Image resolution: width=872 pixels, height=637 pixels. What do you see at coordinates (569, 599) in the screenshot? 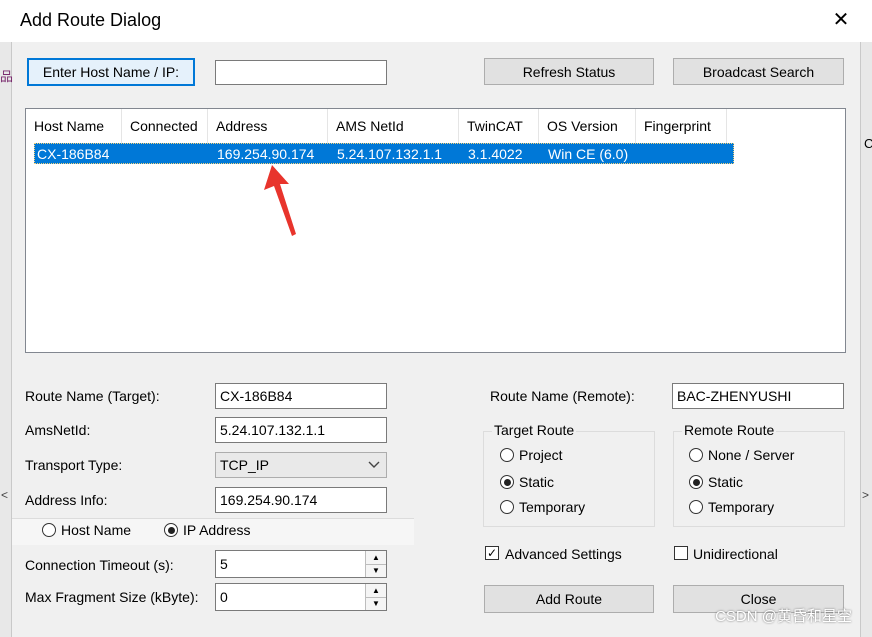
I see `add-route-button: Add Route` at bounding box center [569, 599].